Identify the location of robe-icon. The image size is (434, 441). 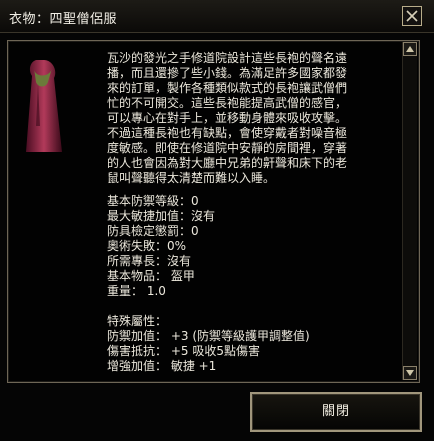
(44, 106).